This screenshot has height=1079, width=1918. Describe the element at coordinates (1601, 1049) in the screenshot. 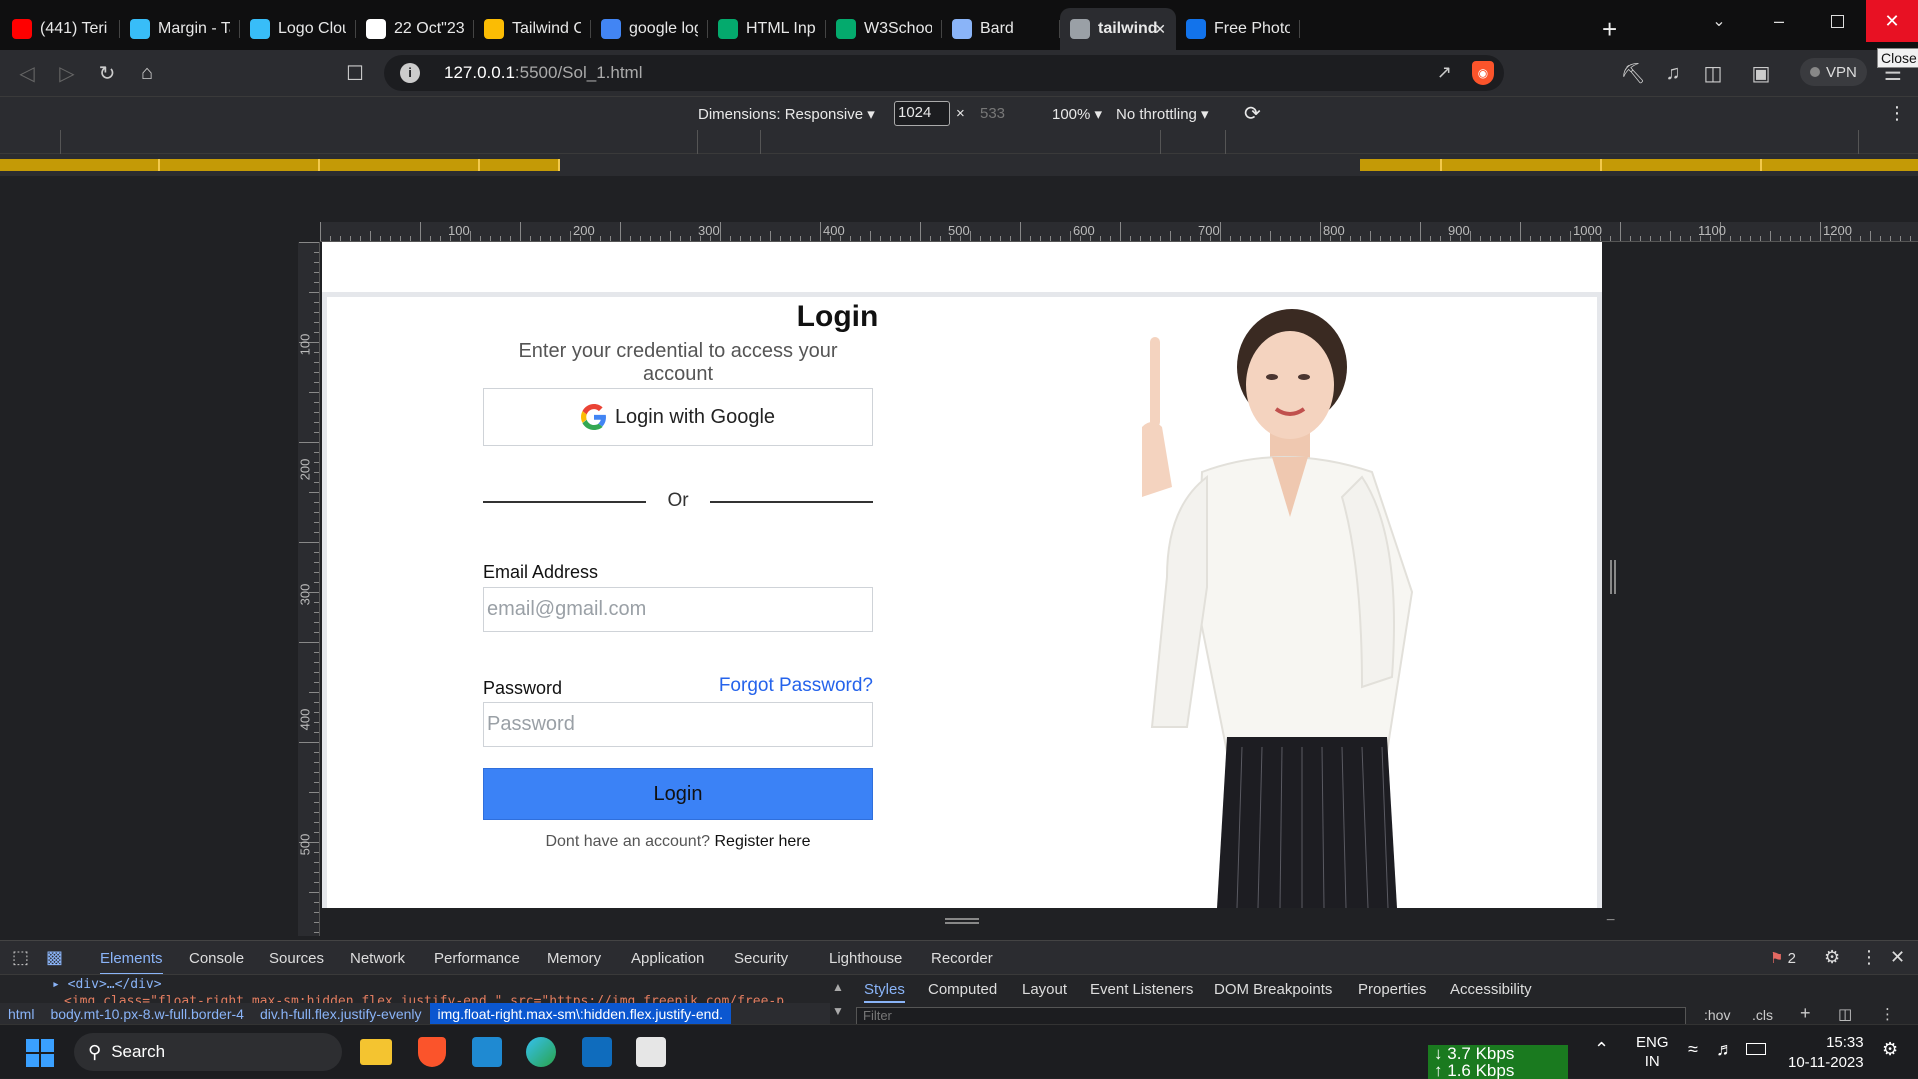

I see `tray-chevron-icon: ⌃` at that location.